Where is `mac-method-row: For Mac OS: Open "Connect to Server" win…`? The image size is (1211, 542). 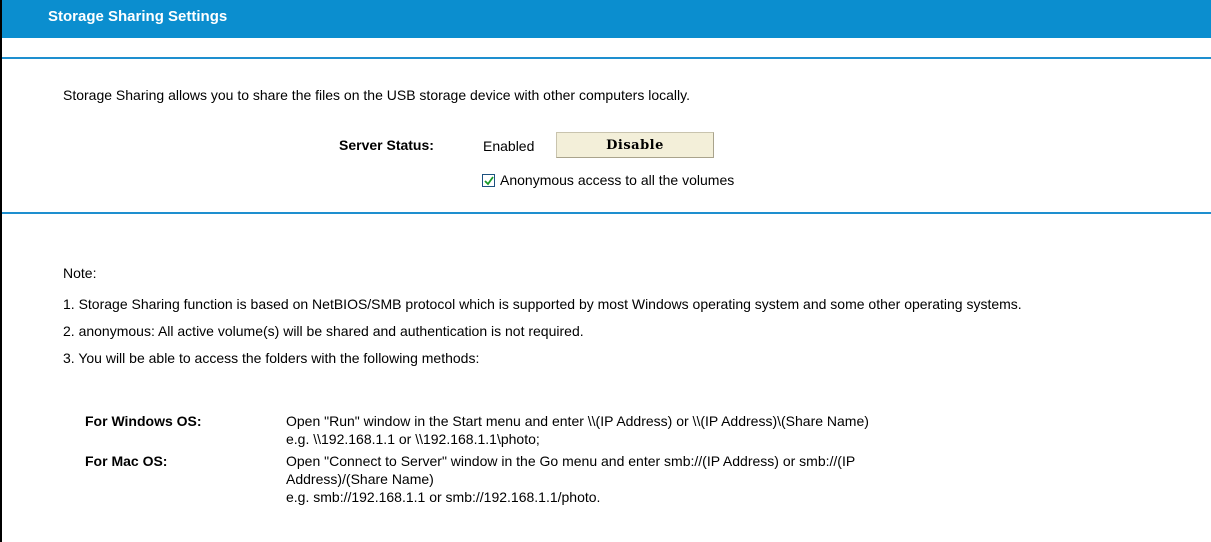
mac-method-row: For Mac OS: Open "Connect to Server" win… is located at coordinates (565, 479).